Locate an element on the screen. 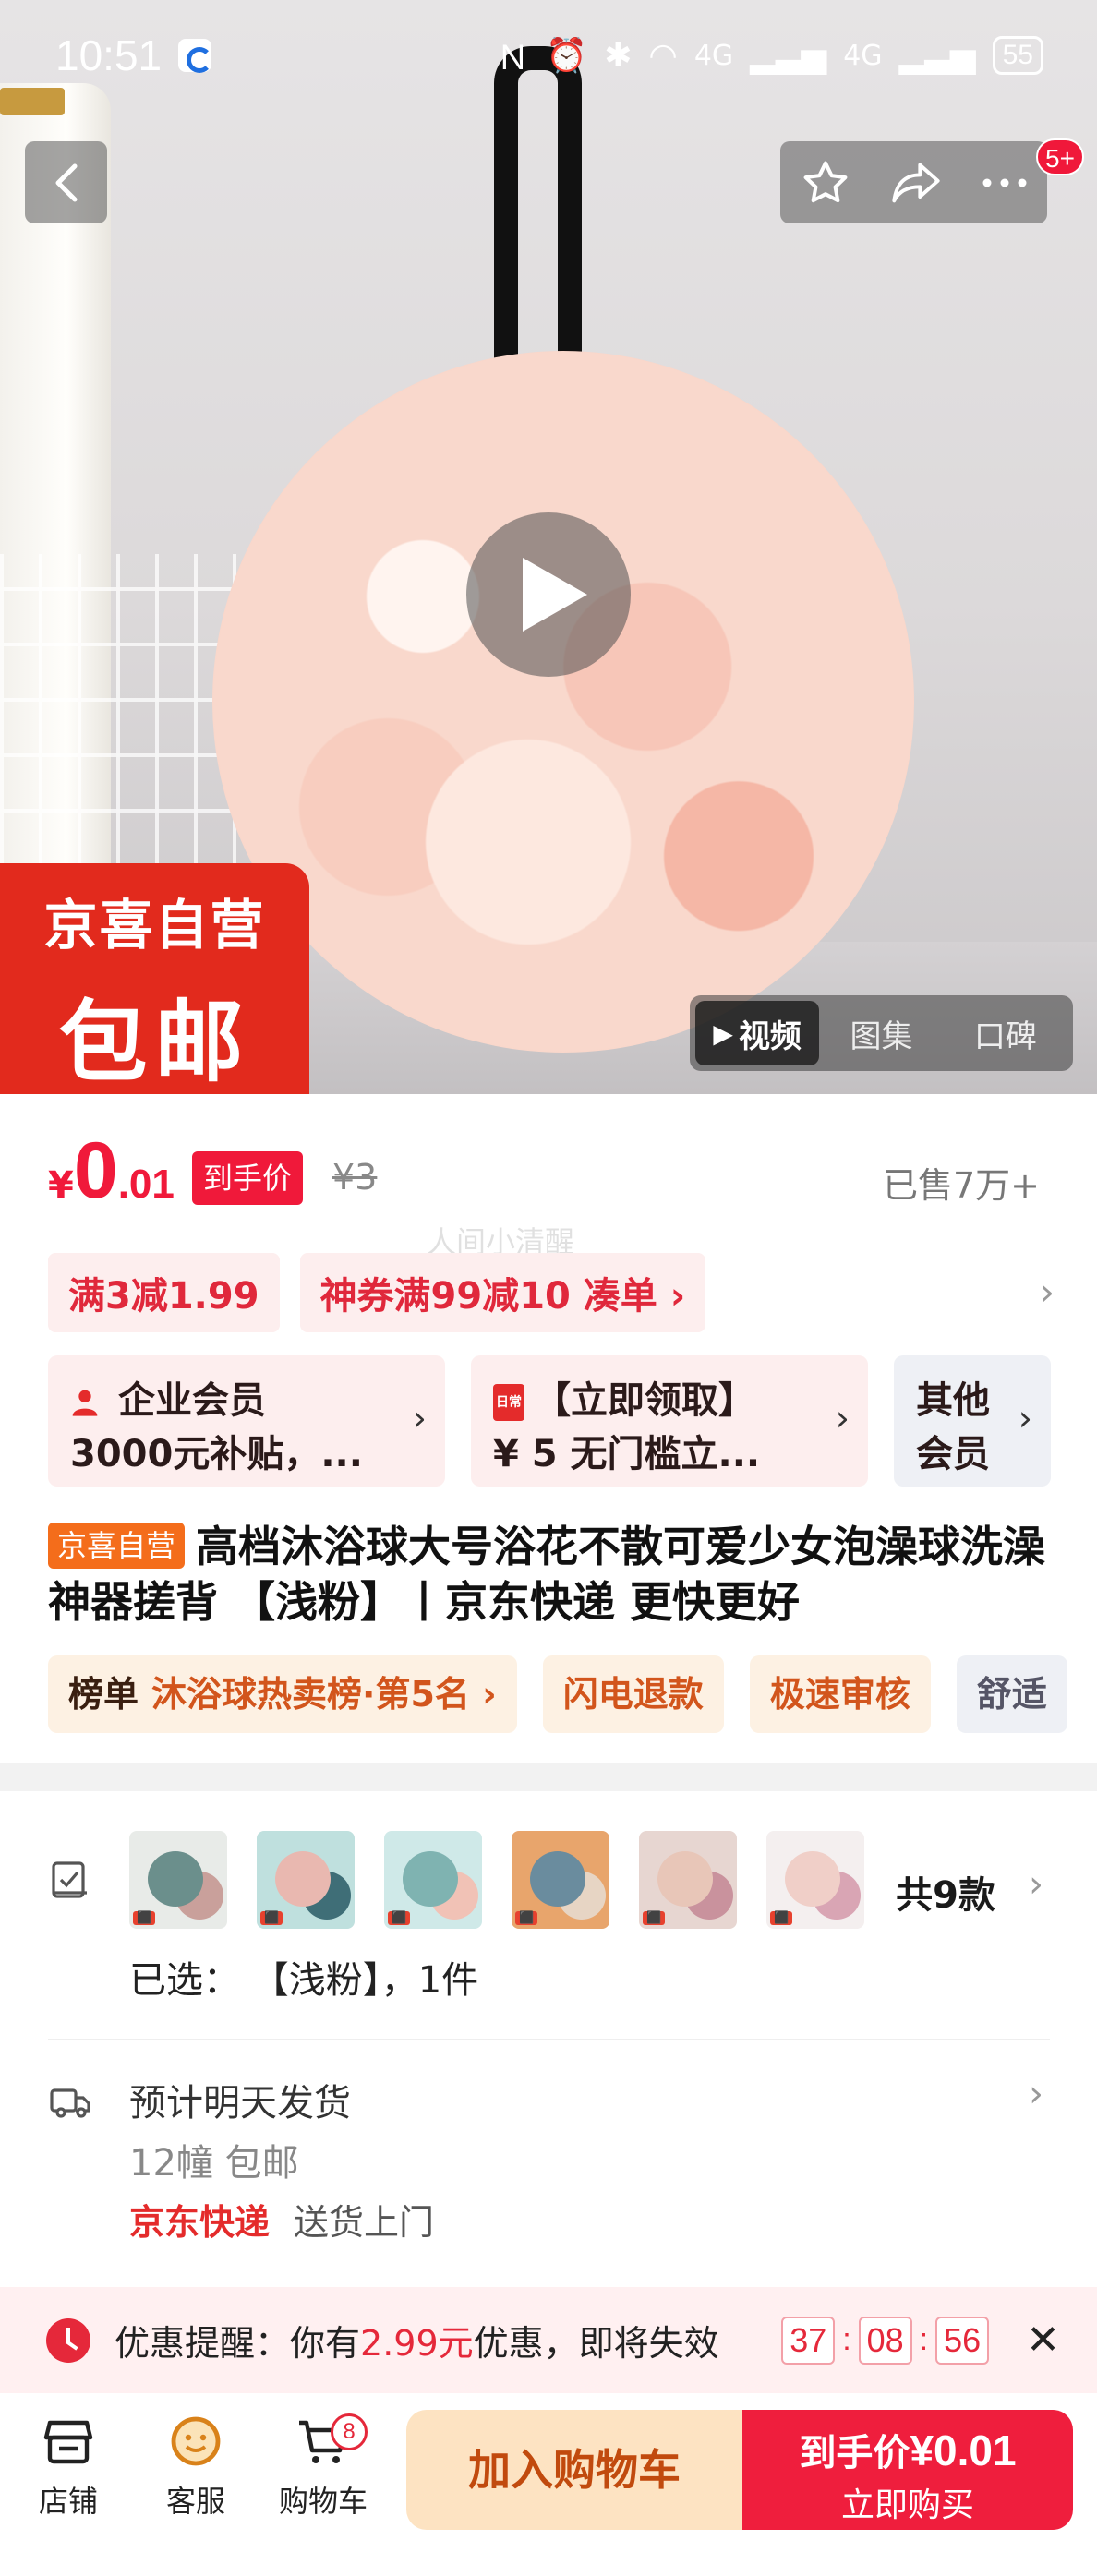 The width and height of the screenshot is (1097, 2576). add-to-cart-button: 加入购物车 is located at coordinates (574, 2470).